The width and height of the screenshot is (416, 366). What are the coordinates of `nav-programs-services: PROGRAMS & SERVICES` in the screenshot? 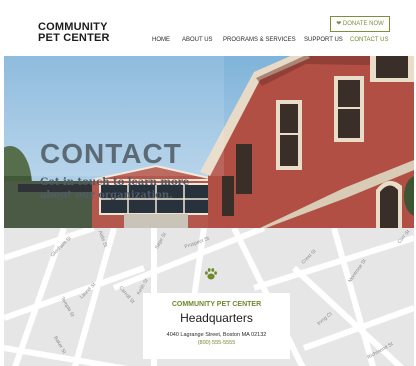 It's located at (259, 40).